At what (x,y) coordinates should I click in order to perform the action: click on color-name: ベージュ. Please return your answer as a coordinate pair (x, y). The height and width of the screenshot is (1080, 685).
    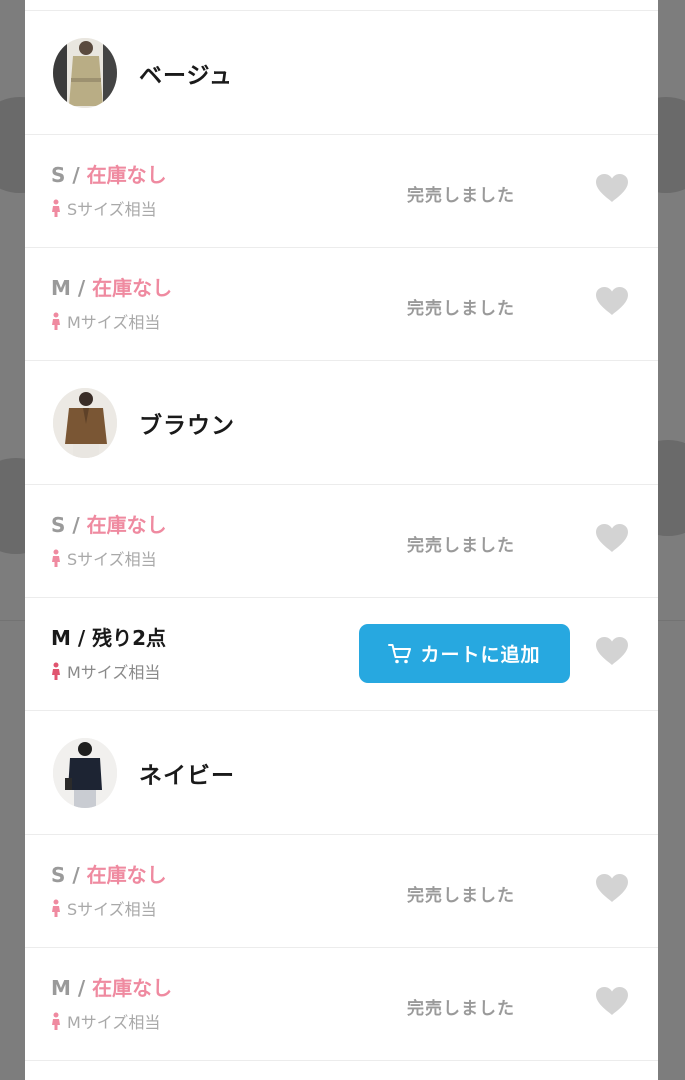
    Looking at the image, I should click on (186, 75).